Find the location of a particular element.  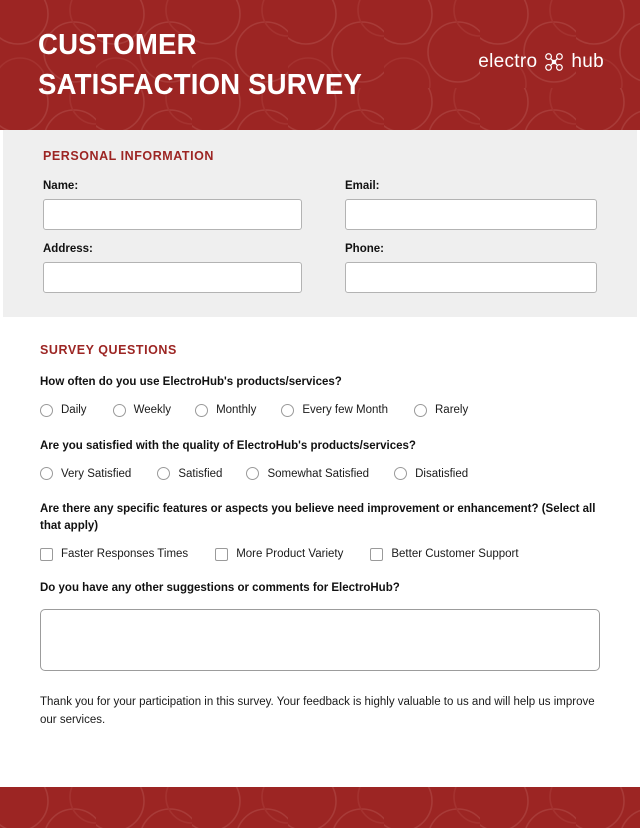

checkbox-option-faster-responses-times: Faster Responses Times is located at coordinates (114, 554).